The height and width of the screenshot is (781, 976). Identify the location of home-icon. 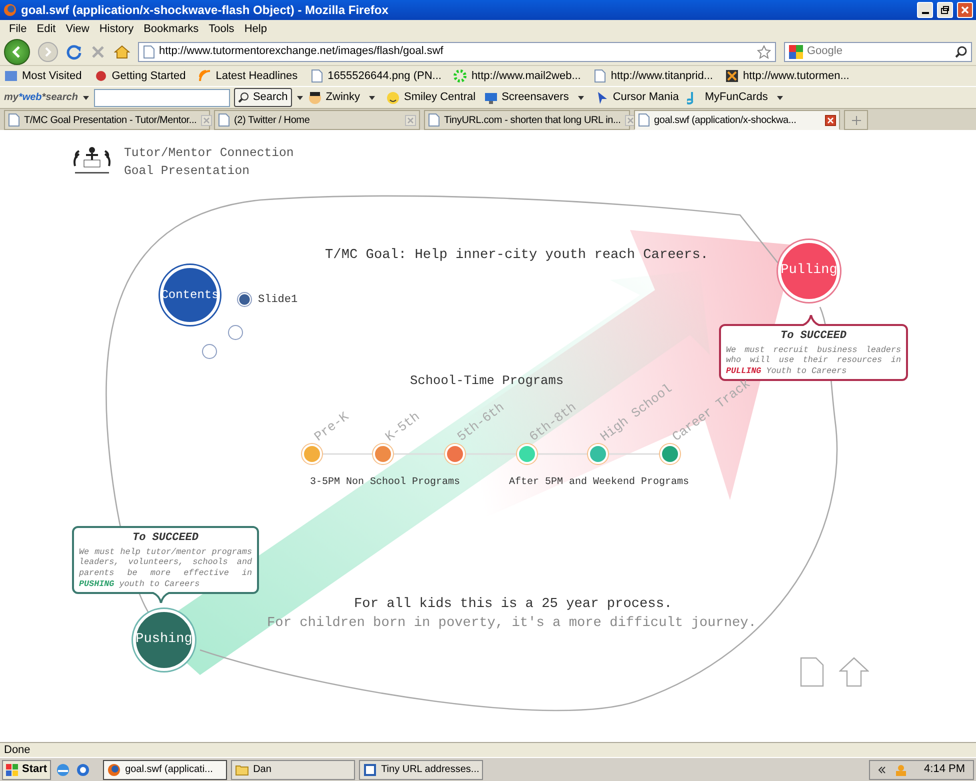
(122, 52).